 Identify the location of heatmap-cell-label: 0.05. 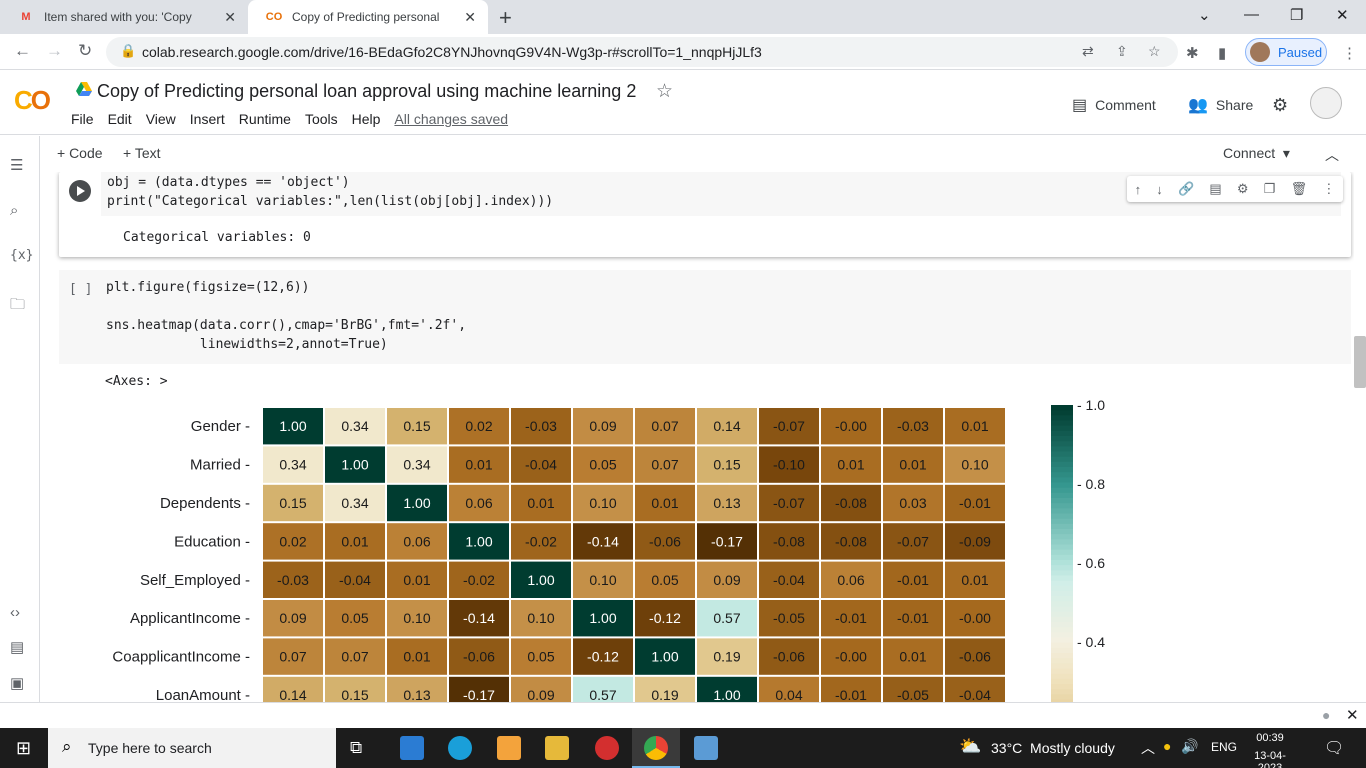
(602, 465).